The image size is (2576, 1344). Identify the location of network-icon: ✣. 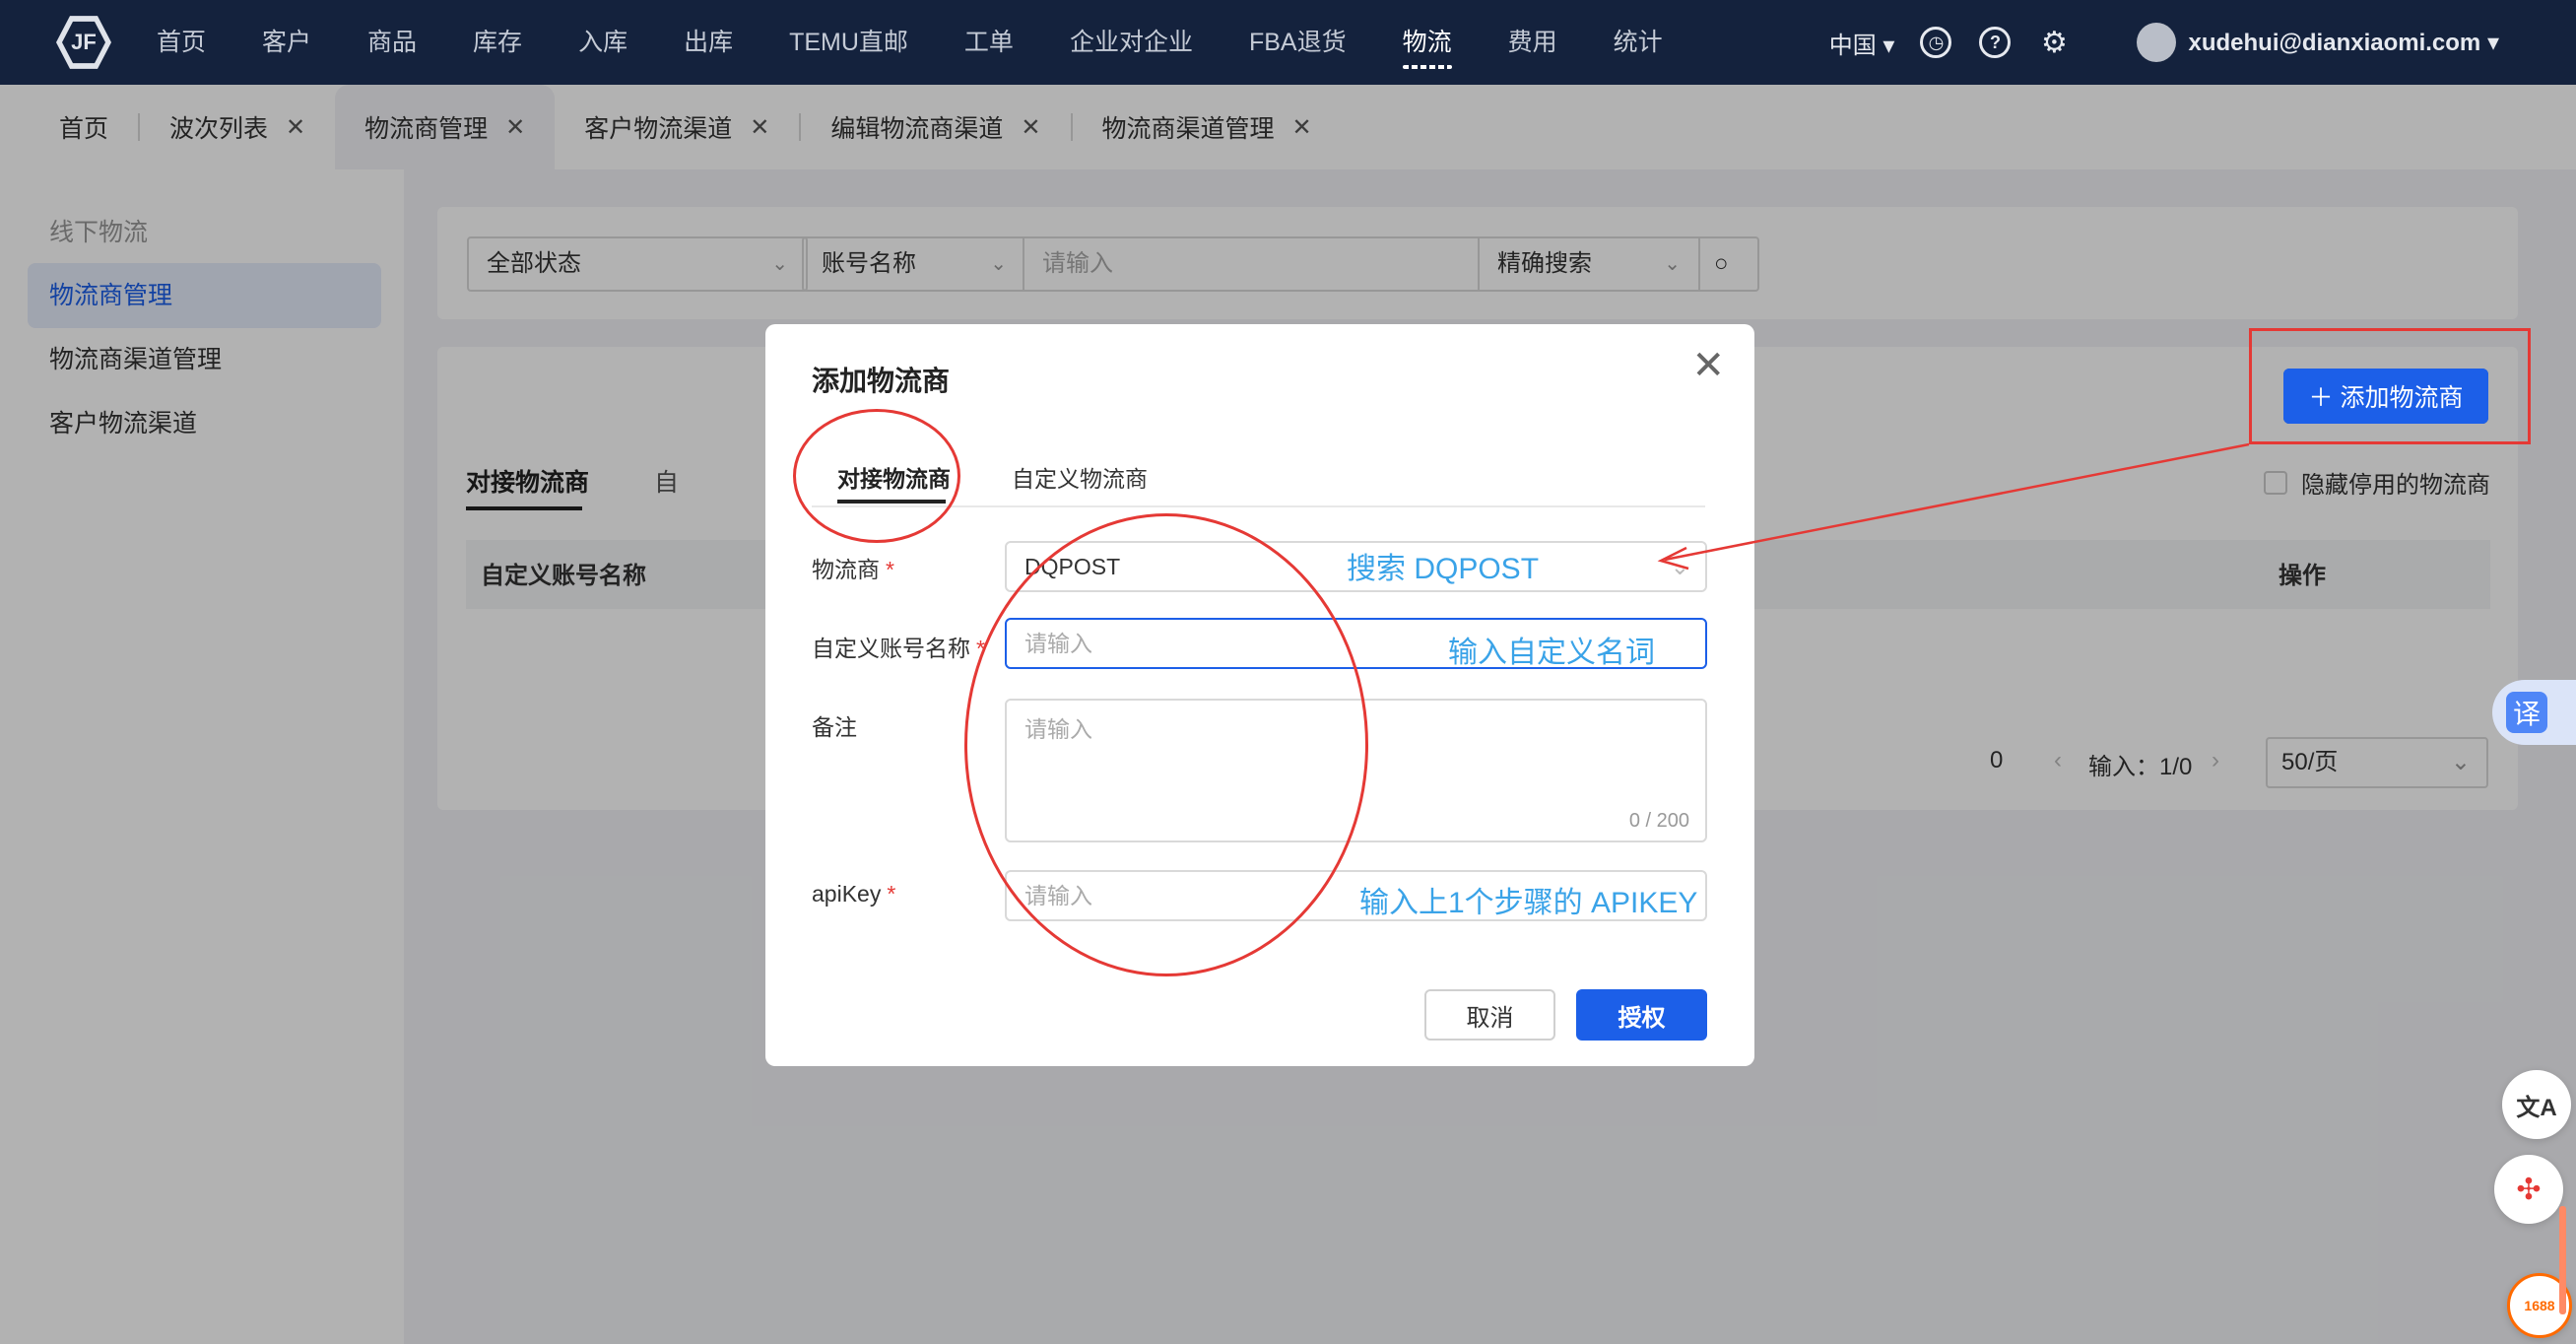
(2529, 1189).